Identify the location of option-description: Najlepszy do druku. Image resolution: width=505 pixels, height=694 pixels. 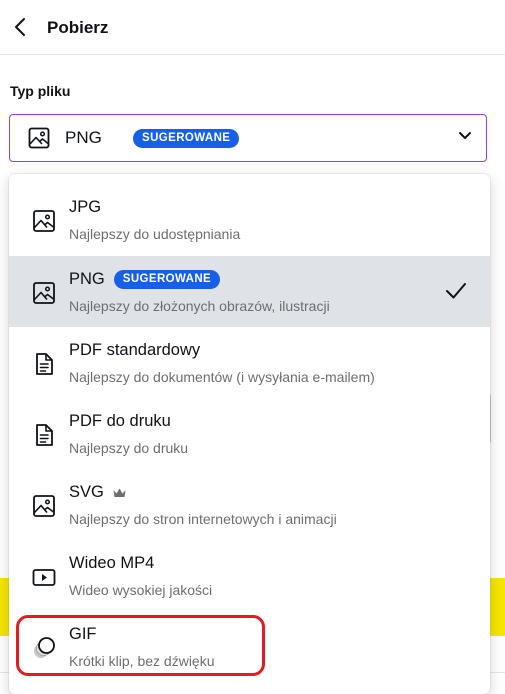
(129, 448).